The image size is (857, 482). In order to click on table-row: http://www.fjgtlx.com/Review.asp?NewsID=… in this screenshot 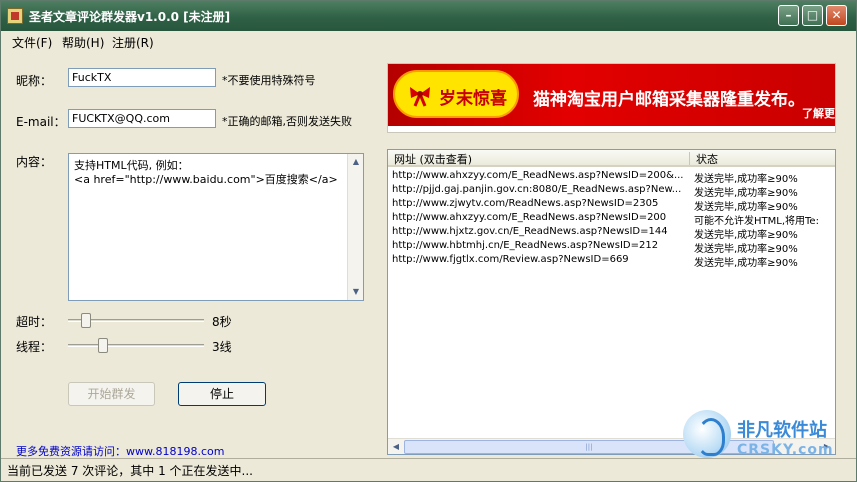, I will do `click(611, 261)`.